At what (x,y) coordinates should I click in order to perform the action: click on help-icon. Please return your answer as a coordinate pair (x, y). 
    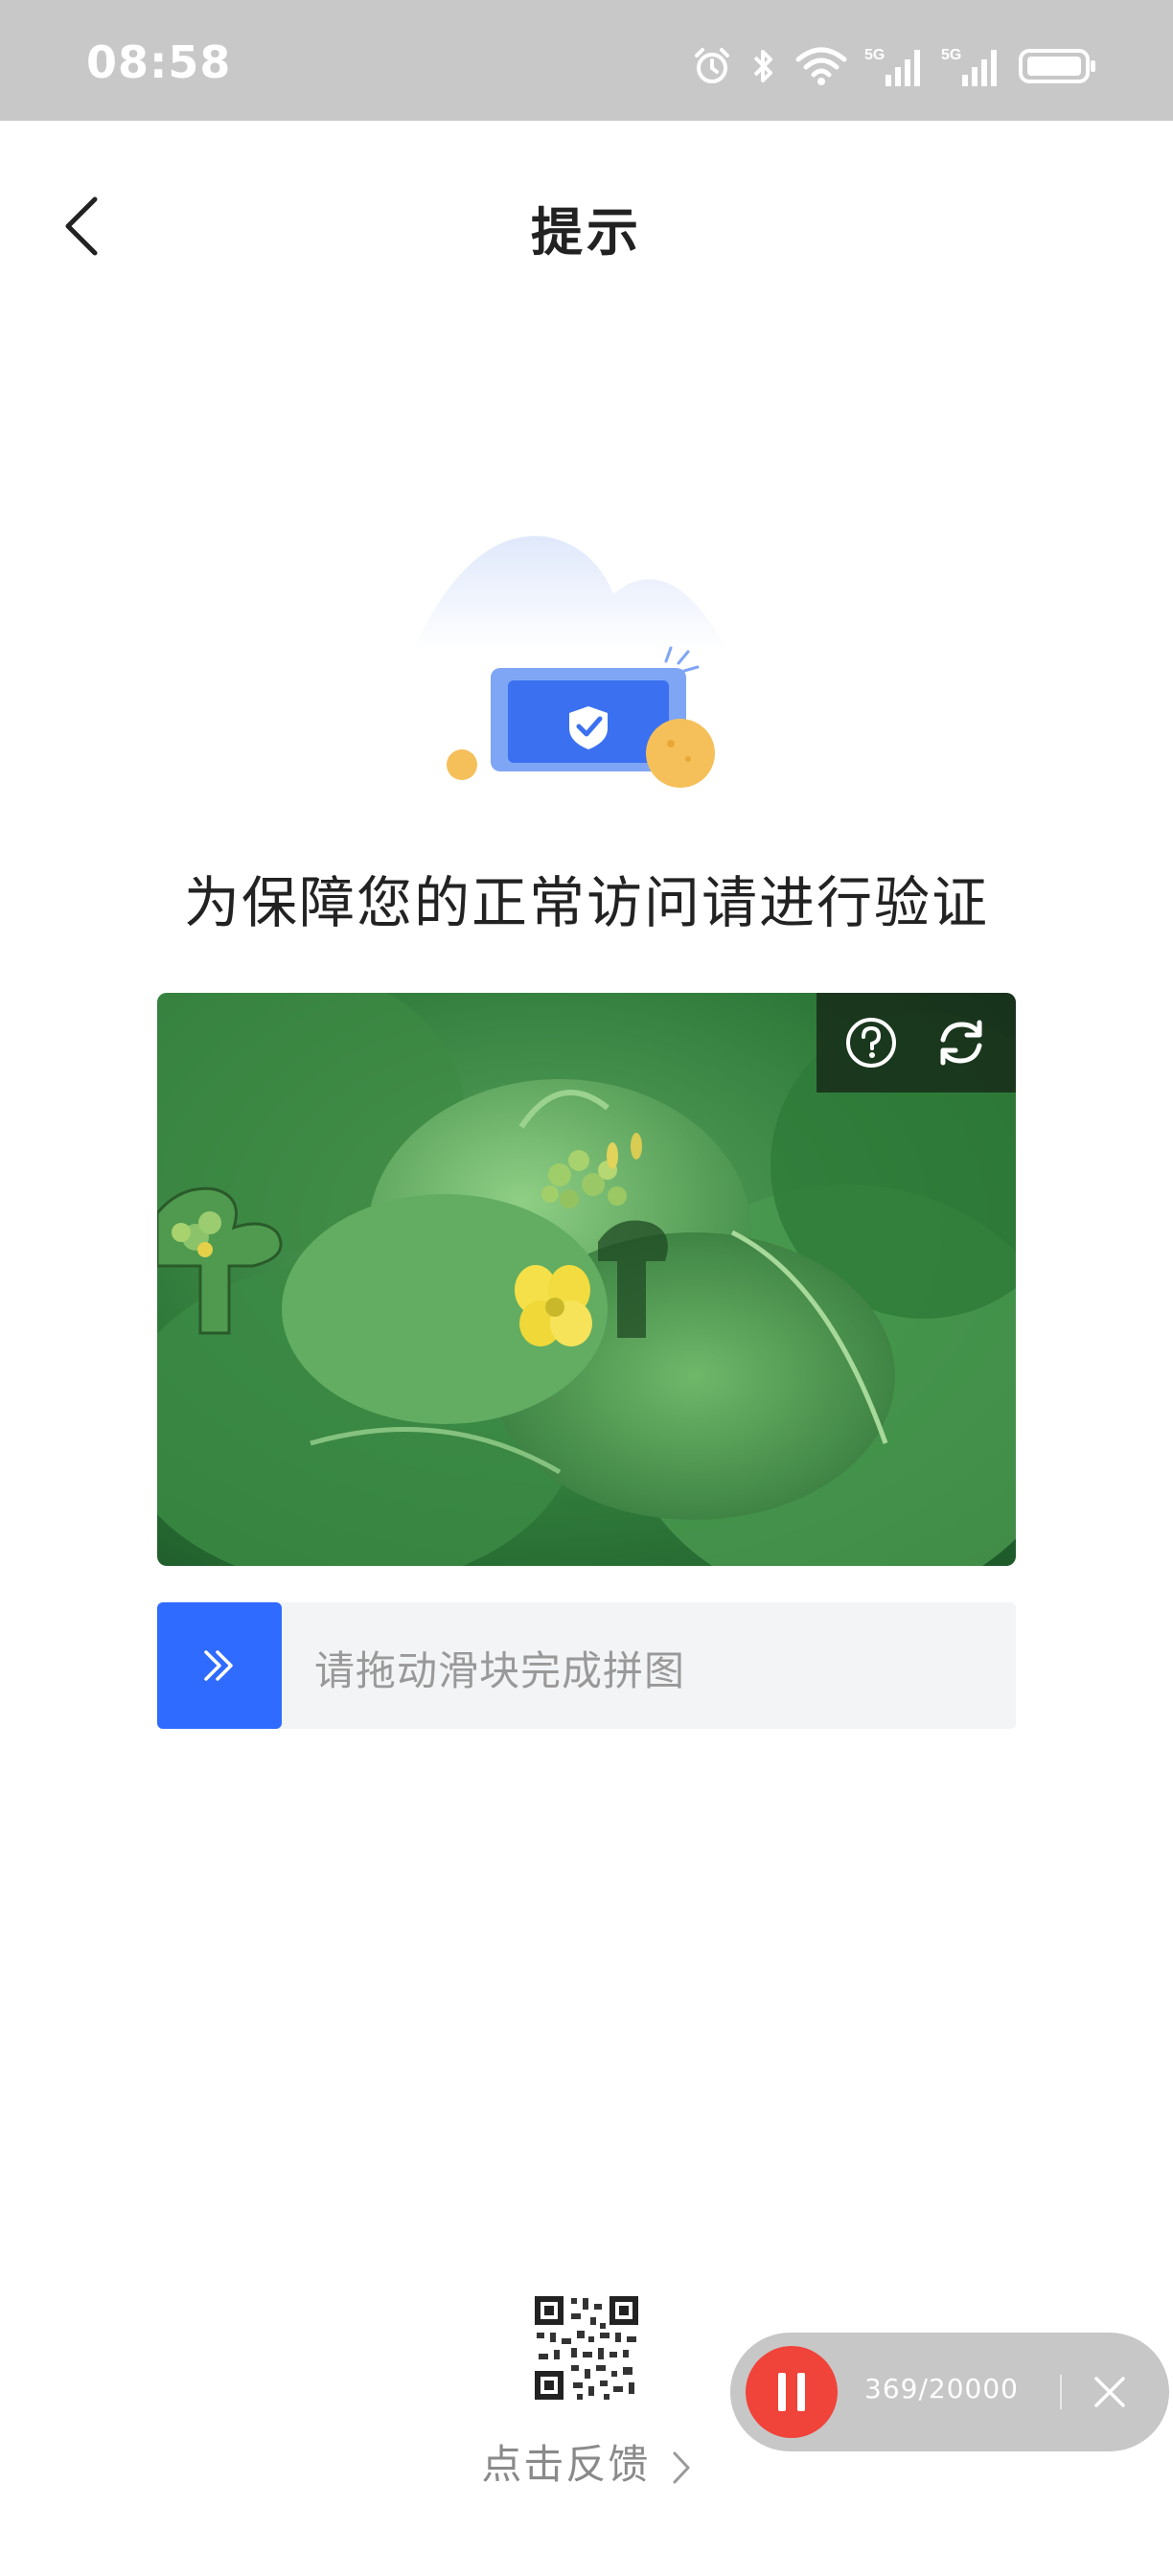
    Looking at the image, I should click on (871, 1043).